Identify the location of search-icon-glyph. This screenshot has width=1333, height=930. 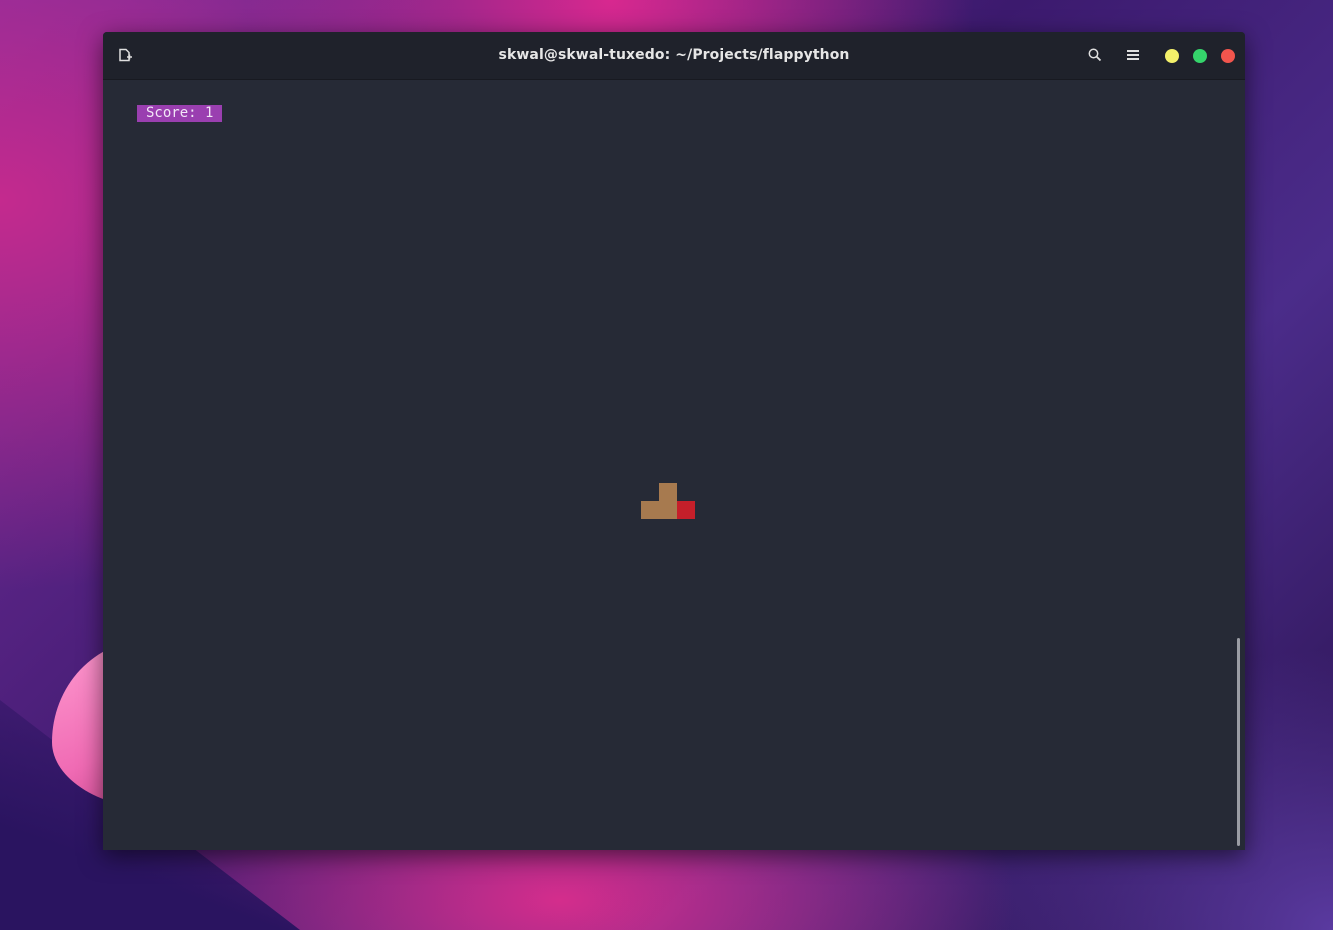
(1095, 55).